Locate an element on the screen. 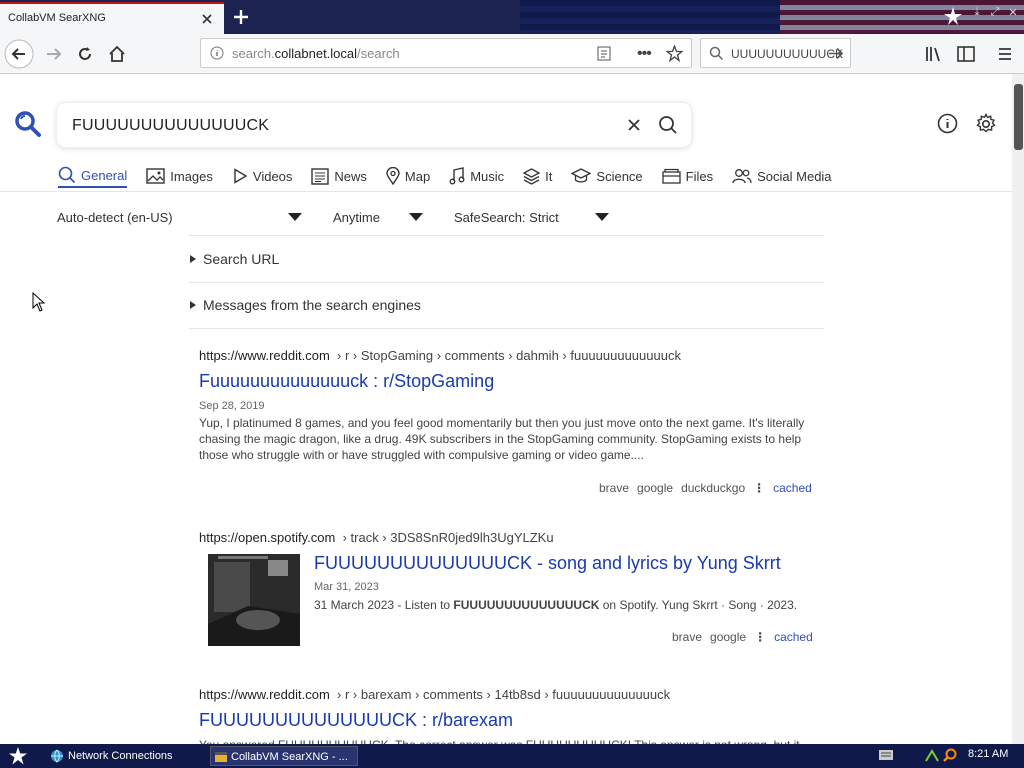  url-text: search.collabnet.local/search is located at coordinates (316, 53).